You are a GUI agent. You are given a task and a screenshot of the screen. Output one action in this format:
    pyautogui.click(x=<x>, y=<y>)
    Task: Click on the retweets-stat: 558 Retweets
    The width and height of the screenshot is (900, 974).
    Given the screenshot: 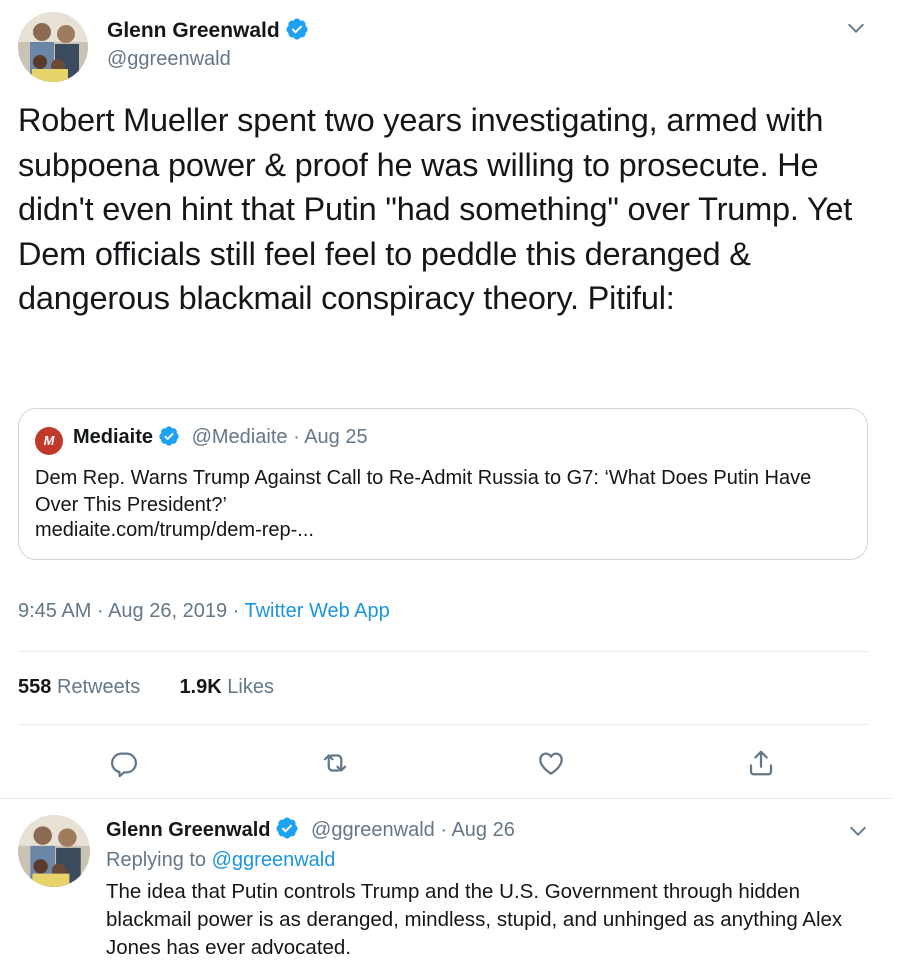 What is the action you would take?
    pyautogui.click(x=79, y=687)
    